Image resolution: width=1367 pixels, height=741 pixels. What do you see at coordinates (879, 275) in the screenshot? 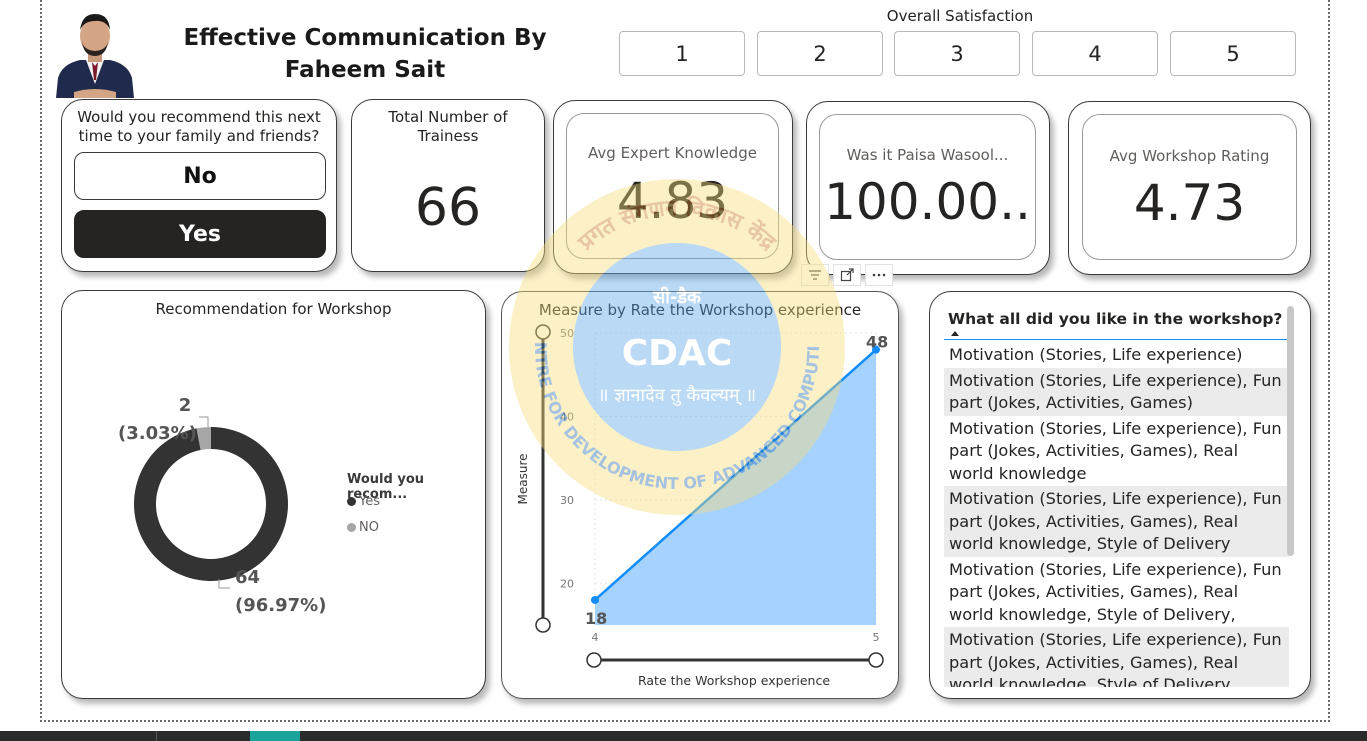
I see `more-options-icon` at bounding box center [879, 275].